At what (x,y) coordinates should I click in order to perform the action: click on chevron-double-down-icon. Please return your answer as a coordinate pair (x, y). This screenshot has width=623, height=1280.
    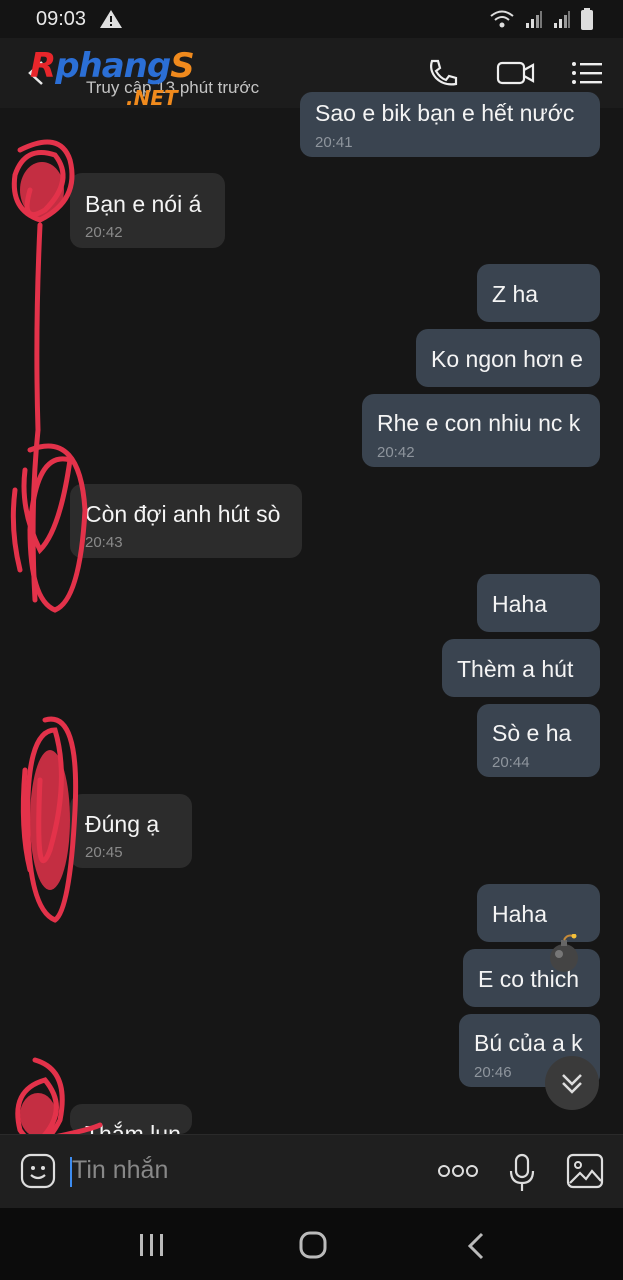
    Looking at the image, I should click on (572, 1084).